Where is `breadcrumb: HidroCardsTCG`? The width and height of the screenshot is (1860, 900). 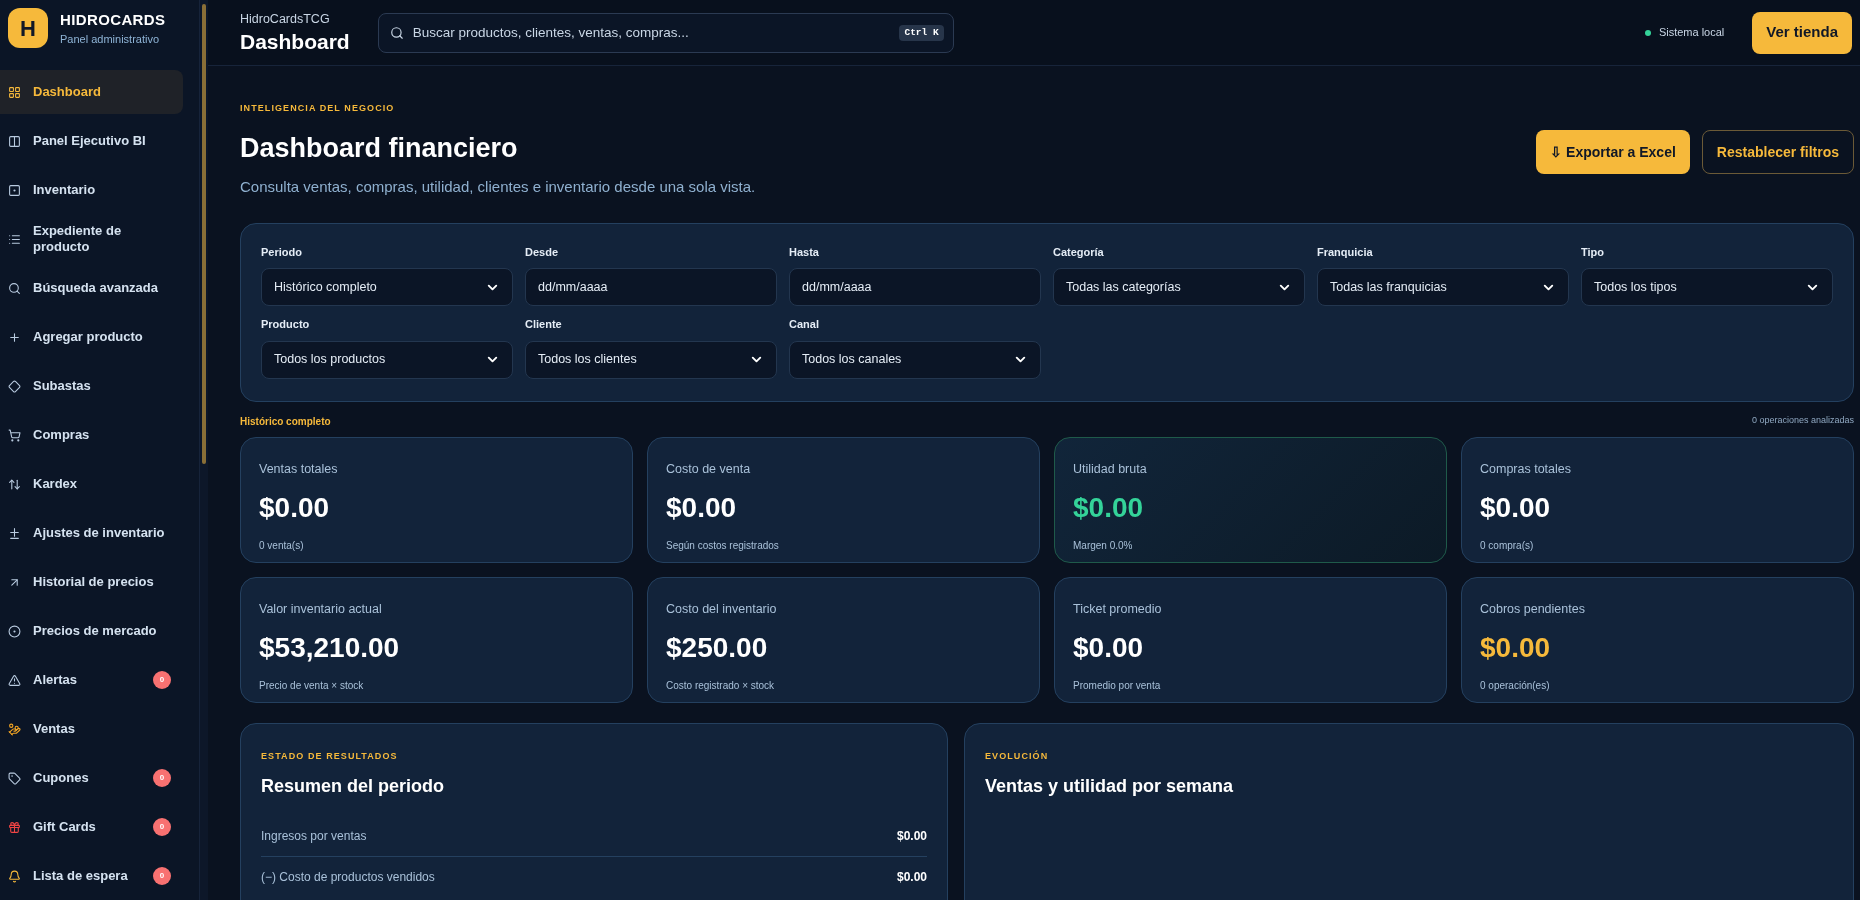
breadcrumb: HidroCardsTCG is located at coordinates (285, 19).